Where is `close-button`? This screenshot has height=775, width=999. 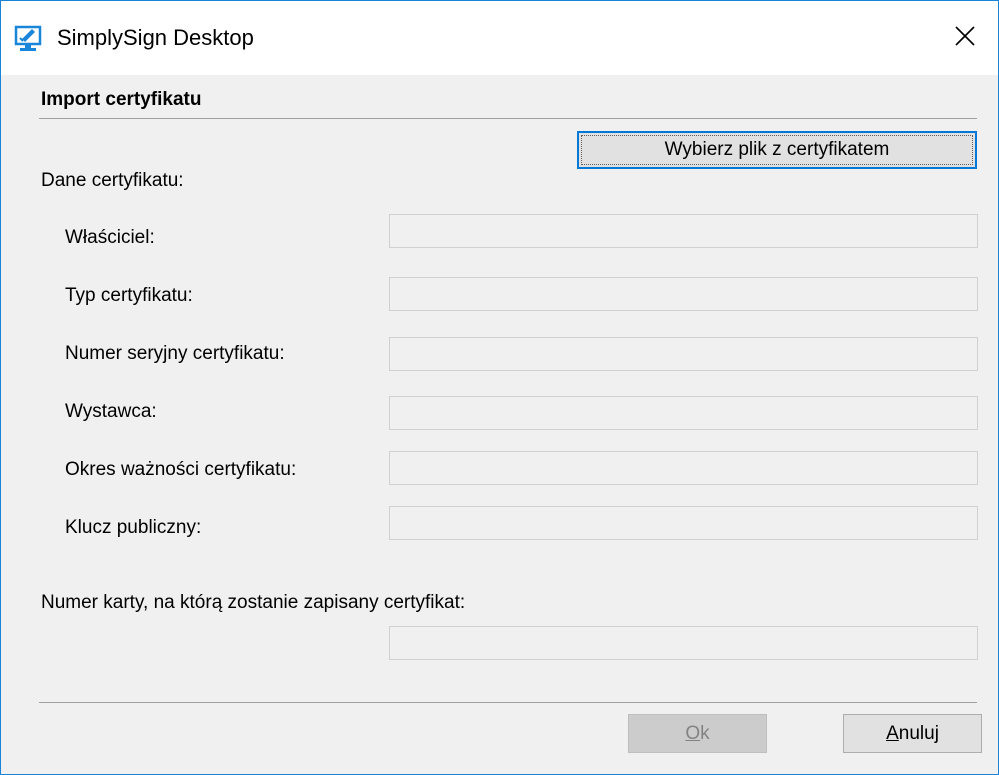 close-button is located at coordinates (965, 38).